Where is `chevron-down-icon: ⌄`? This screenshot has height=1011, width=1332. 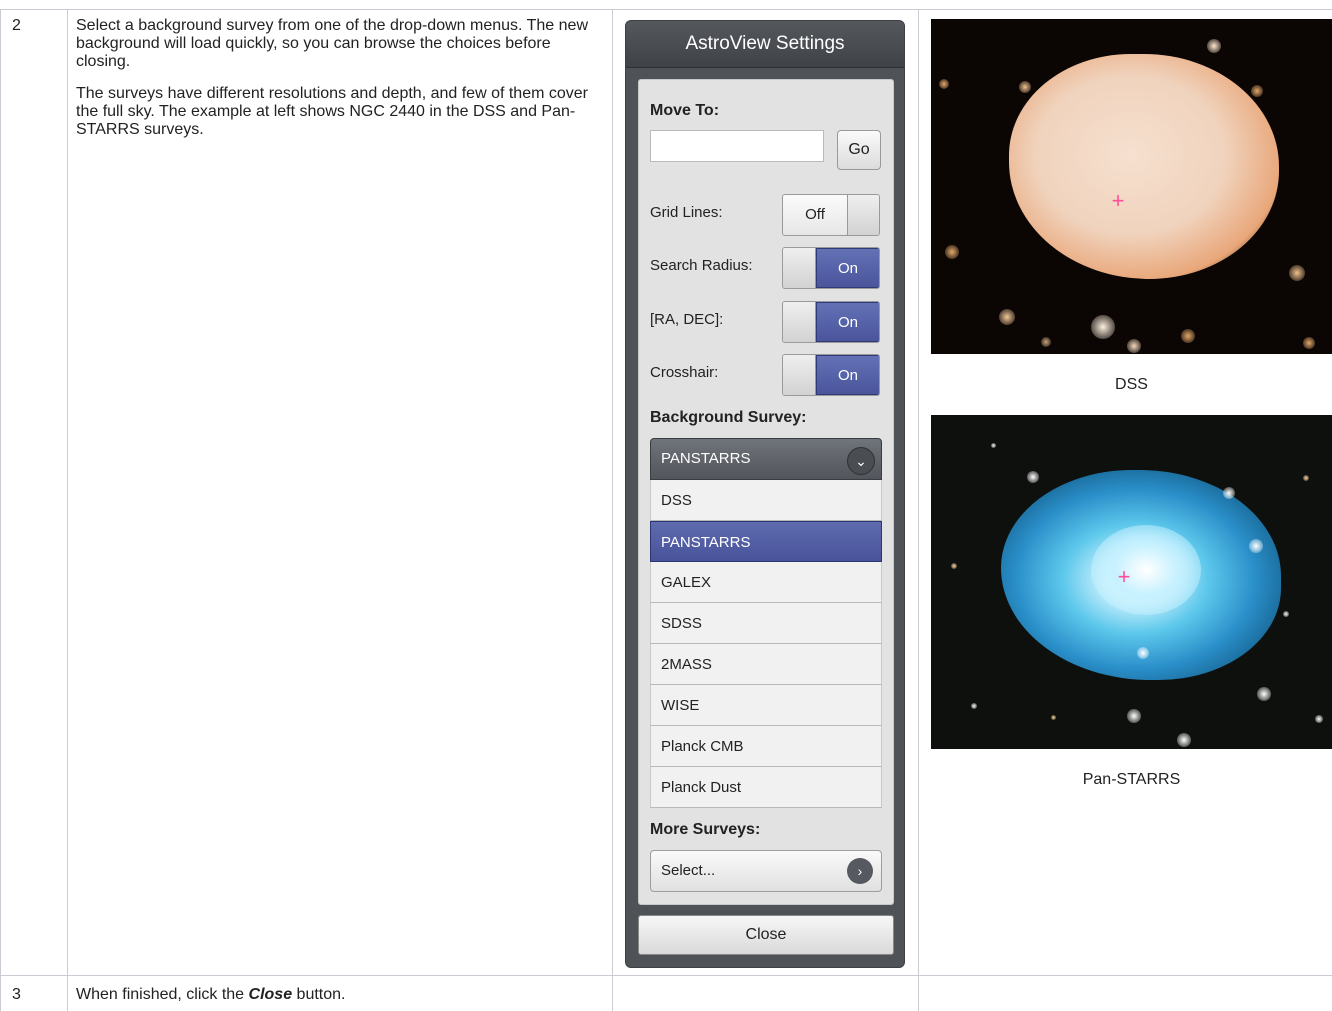 chevron-down-icon: ⌄ is located at coordinates (861, 461).